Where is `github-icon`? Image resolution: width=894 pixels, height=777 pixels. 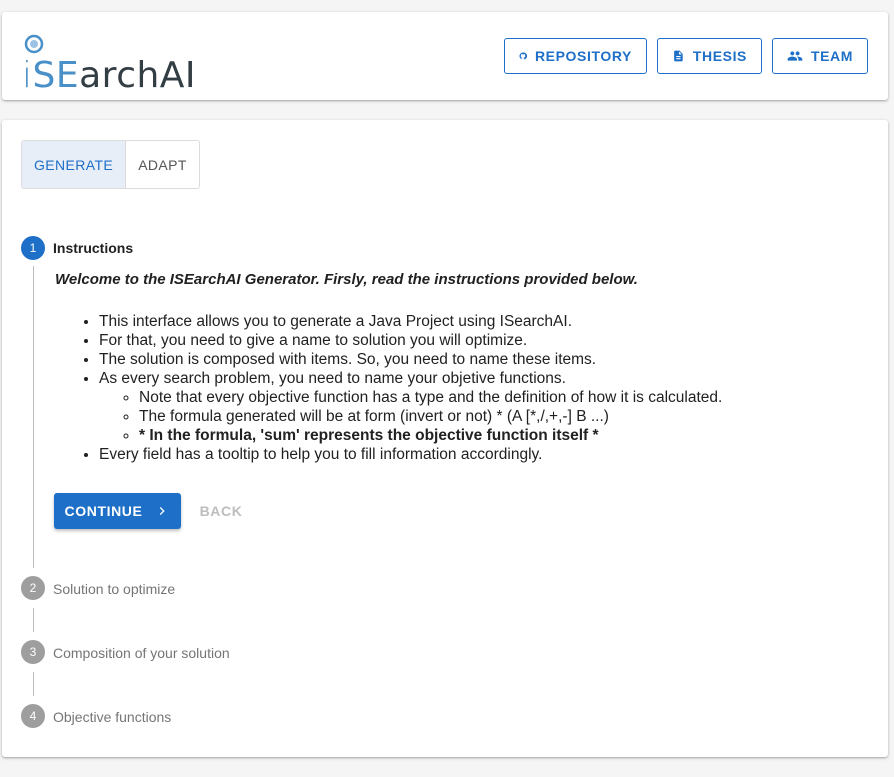
github-icon is located at coordinates (523, 56).